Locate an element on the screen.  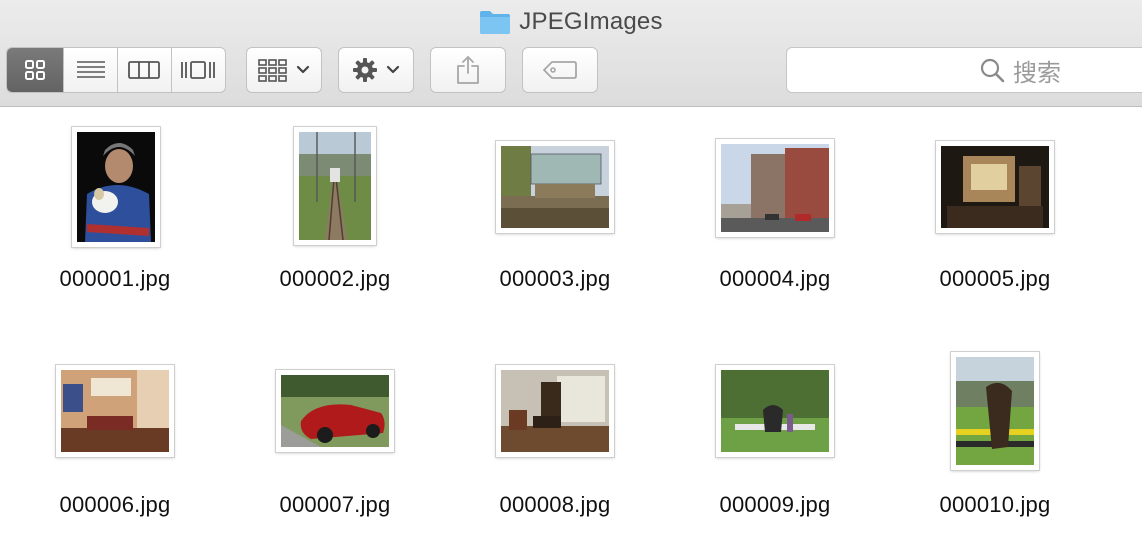
file-name-label: 000001.jpg is located at coordinates (115, 278).